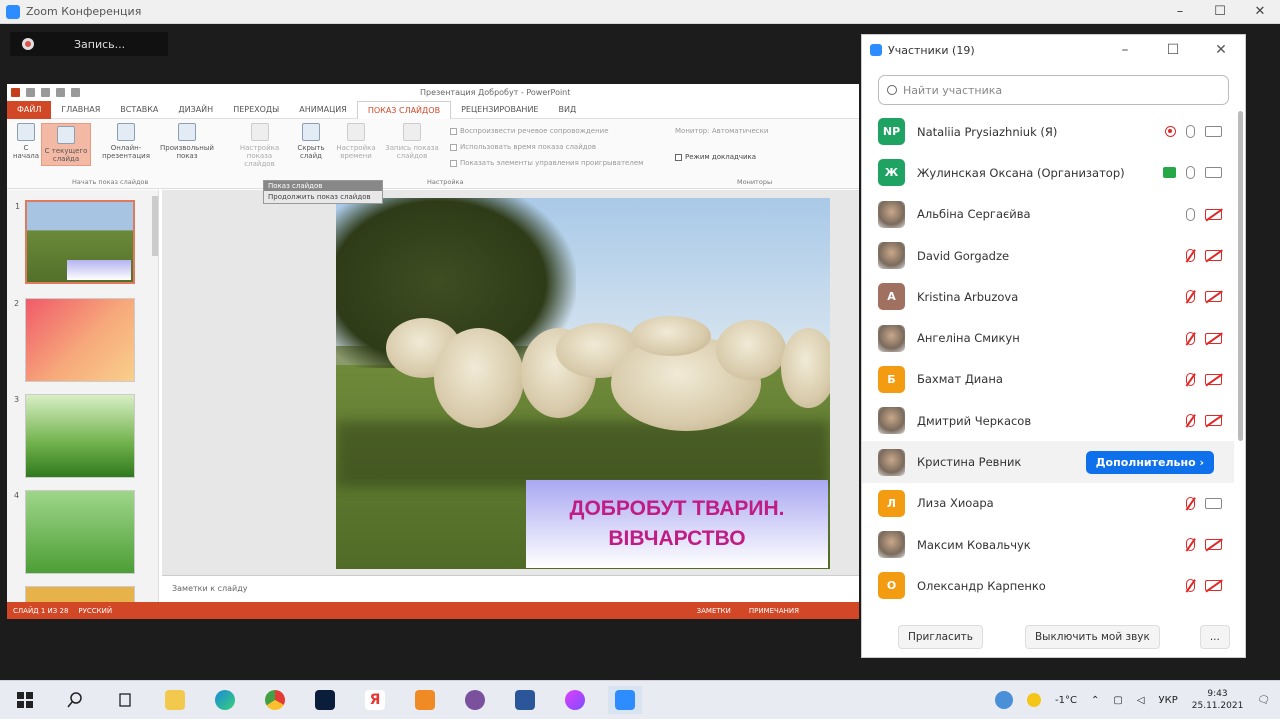  I want to click on online-presentation-button: Онлайн-презентация, so click(126, 141).